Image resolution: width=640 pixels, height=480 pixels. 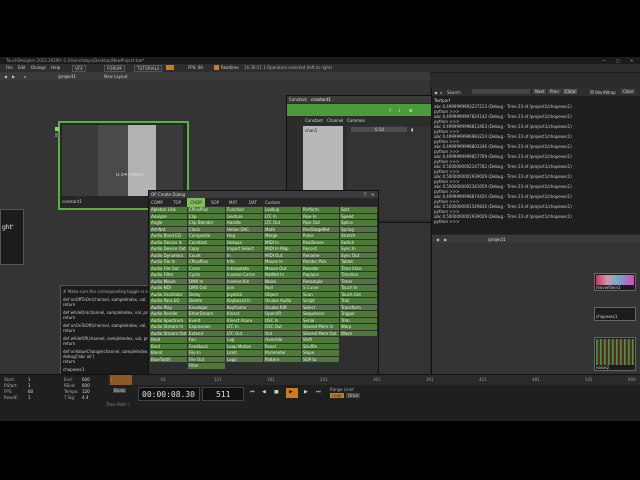 I want to click on op-item: Keyframe, so click(x=244, y=307).